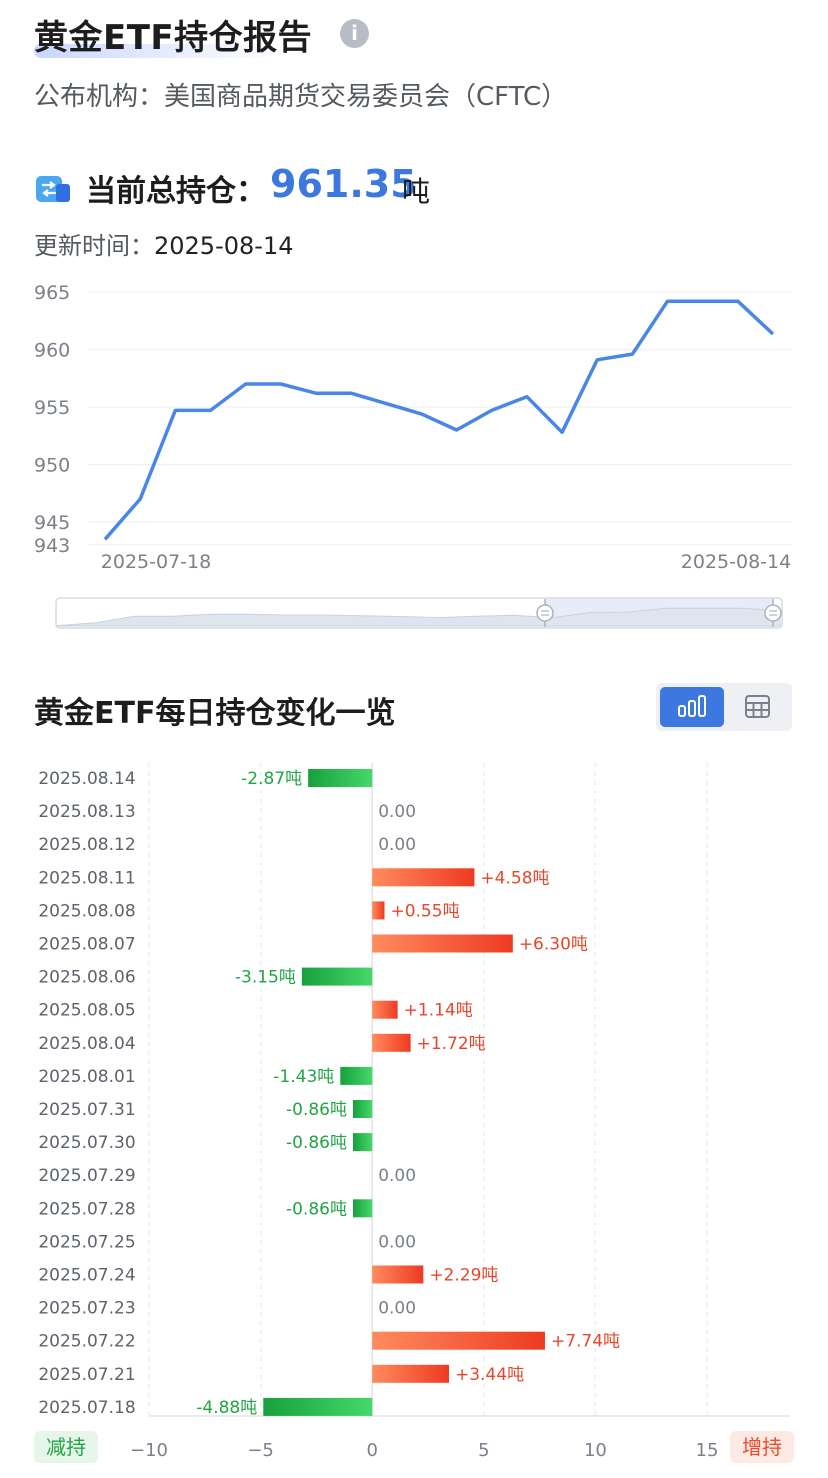 The image size is (828, 1478). I want to click on page-title: 黄金ETF持仓报告, so click(173, 38).